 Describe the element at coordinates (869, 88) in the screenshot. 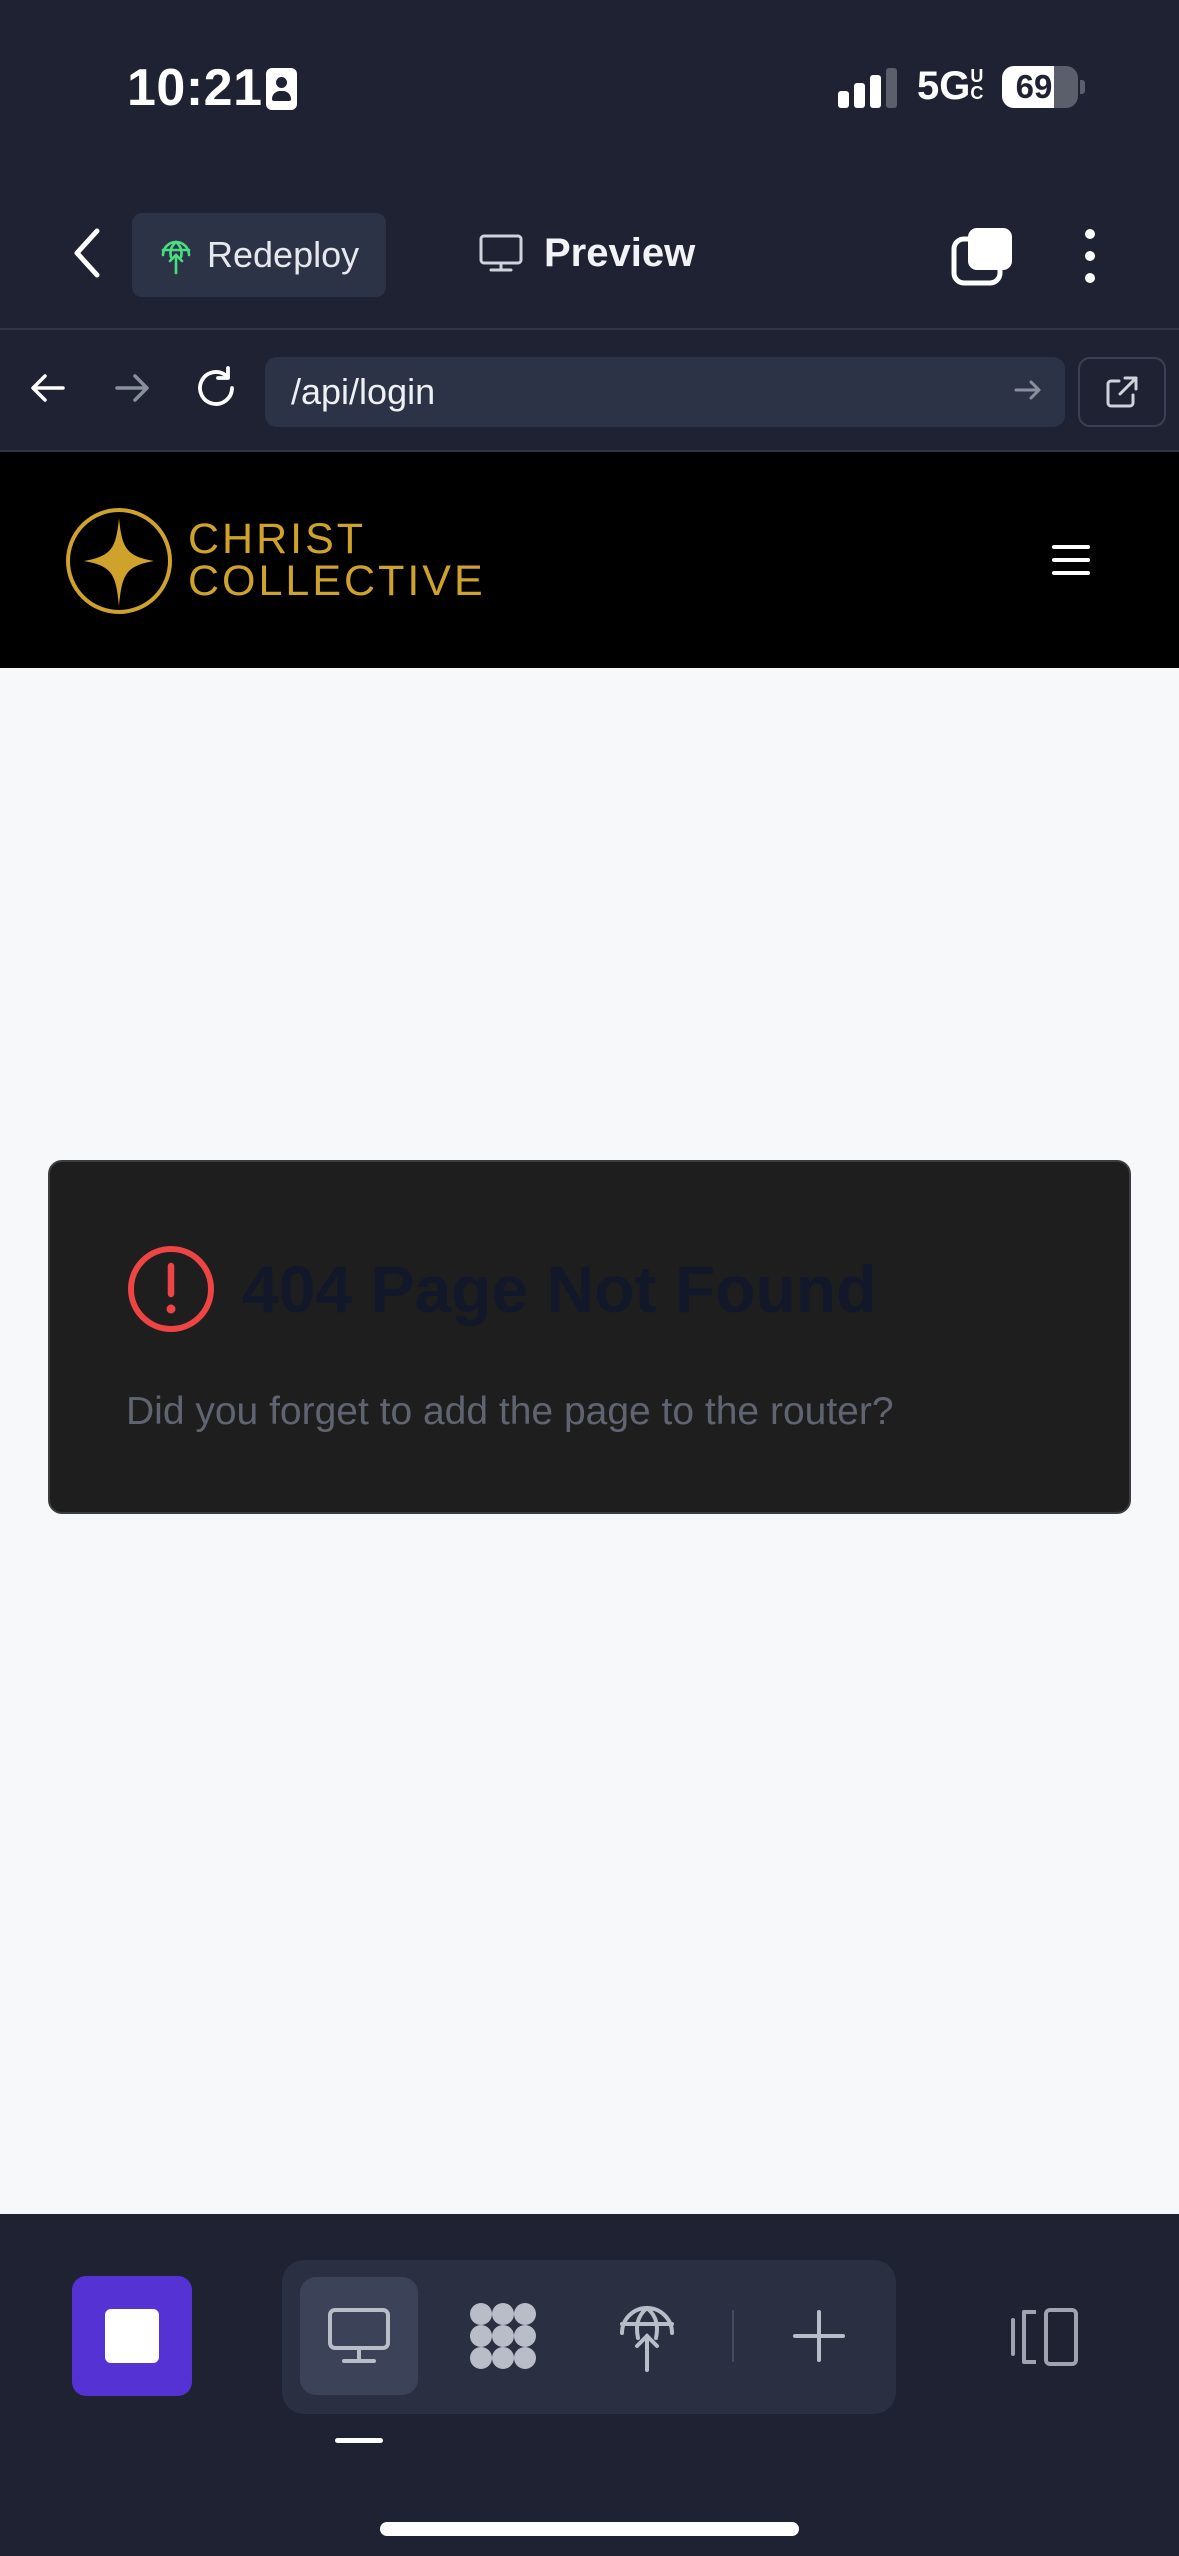

I see `cellular-signal-icon` at that location.